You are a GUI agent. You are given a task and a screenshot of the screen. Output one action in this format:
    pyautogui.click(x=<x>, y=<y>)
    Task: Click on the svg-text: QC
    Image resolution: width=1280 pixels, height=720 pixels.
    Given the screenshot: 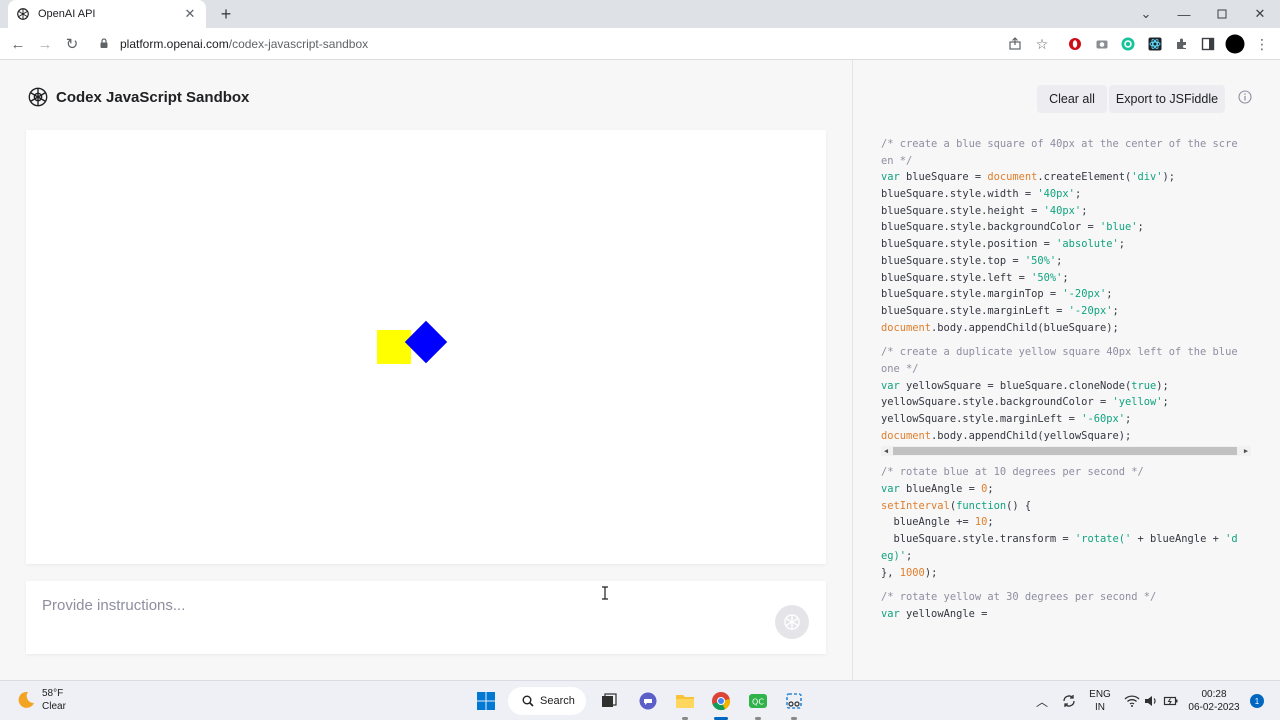 What is the action you would take?
    pyautogui.click(x=758, y=702)
    